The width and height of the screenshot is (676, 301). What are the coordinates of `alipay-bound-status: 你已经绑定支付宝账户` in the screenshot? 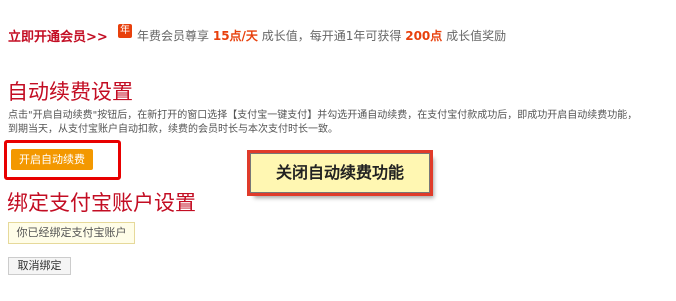 It's located at (71, 233).